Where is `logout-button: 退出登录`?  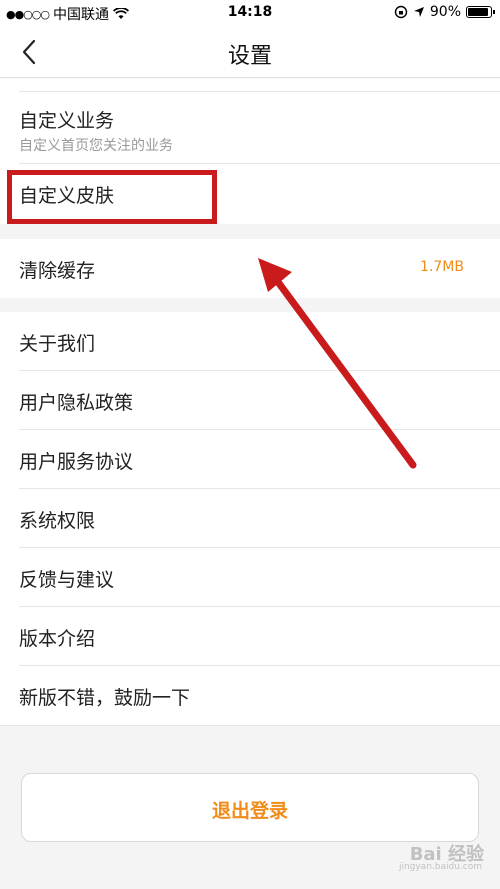
logout-button: 退出登录 is located at coordinates (250, 807).